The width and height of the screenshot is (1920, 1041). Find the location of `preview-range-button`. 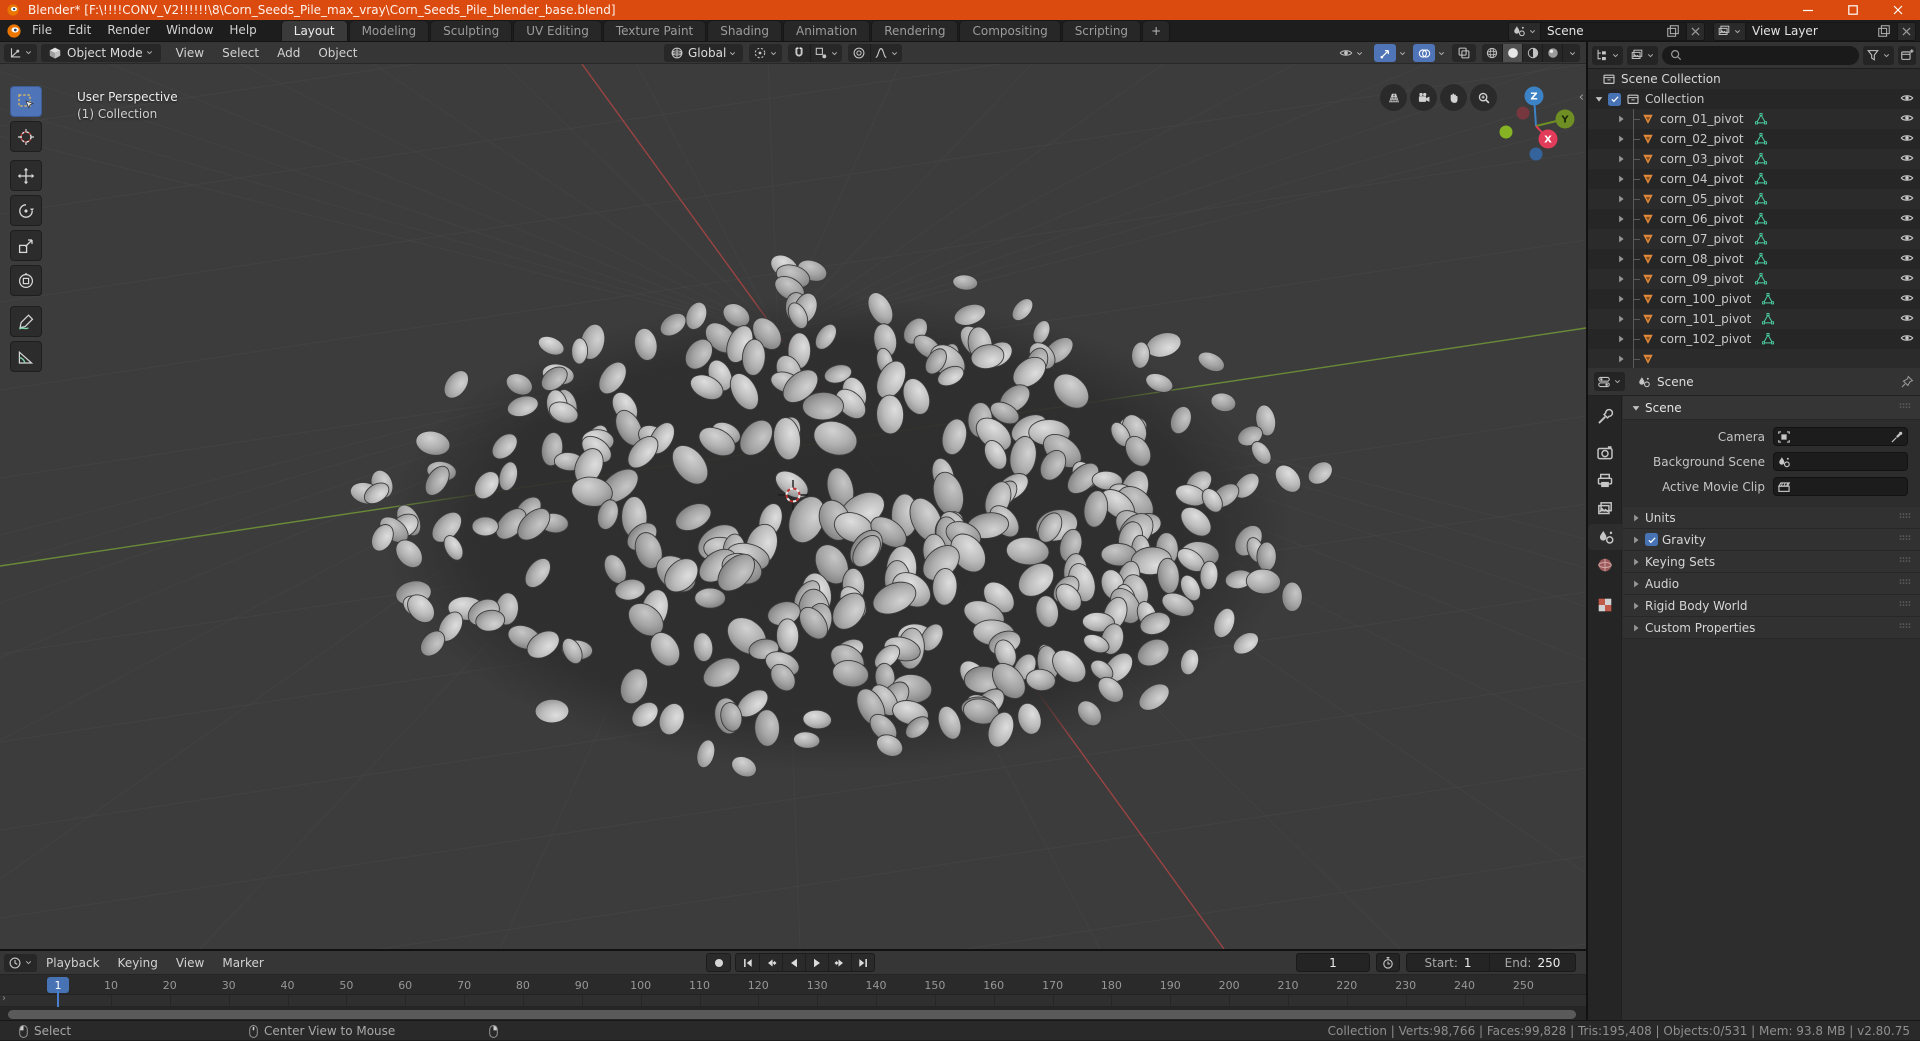

preview-range-button is located at coordinates (1388, 962).